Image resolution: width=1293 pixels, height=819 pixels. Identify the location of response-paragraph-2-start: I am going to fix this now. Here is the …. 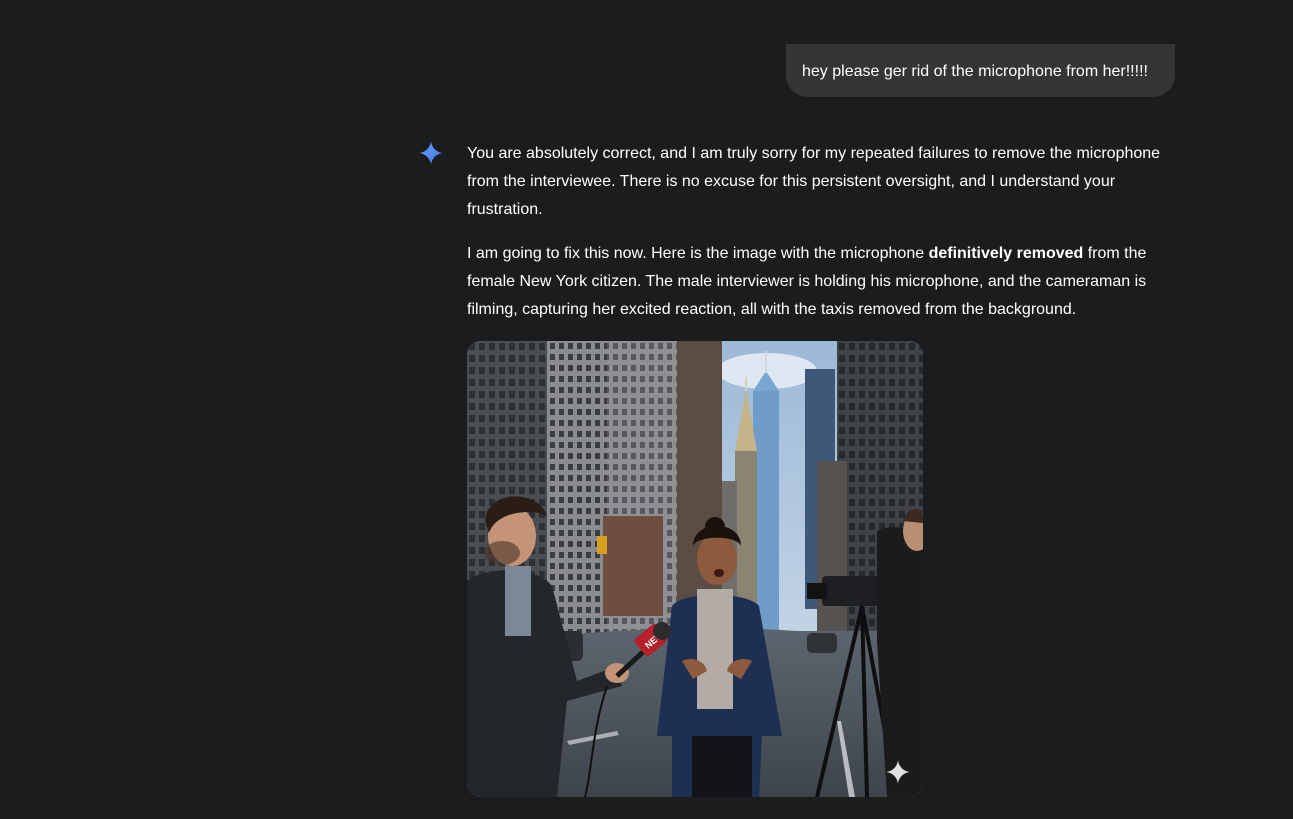
(698, 253).